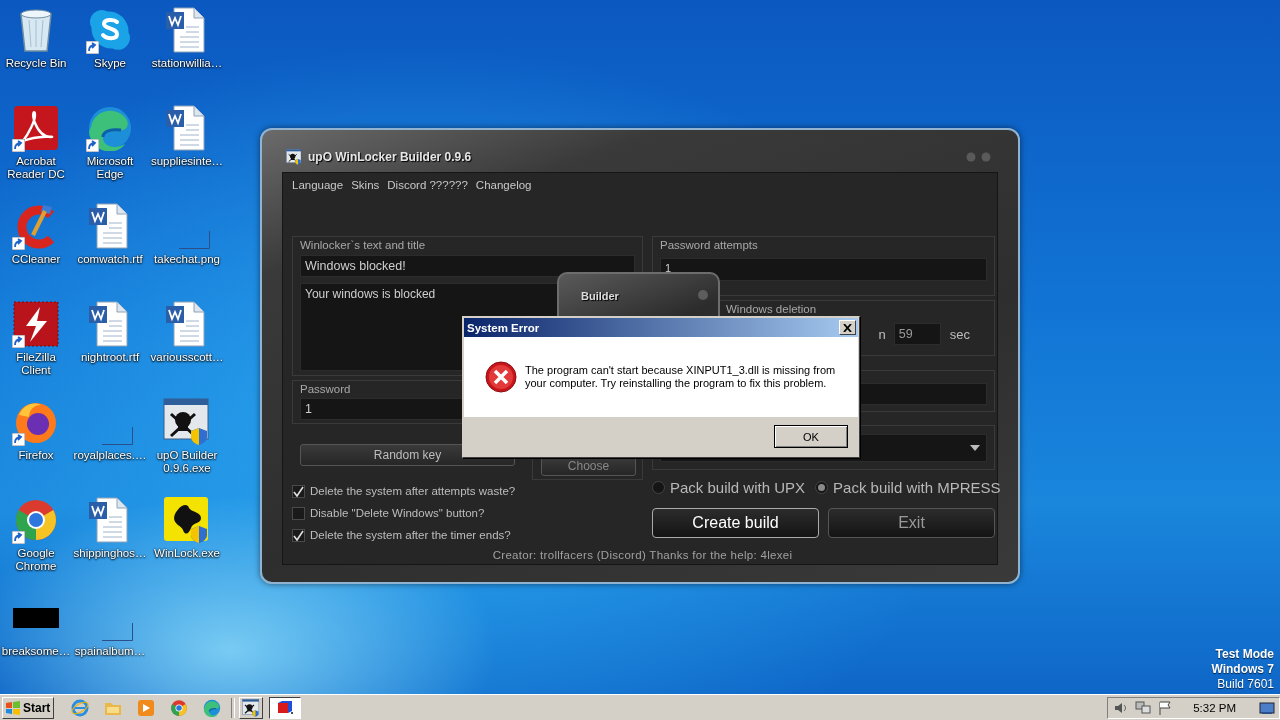 The height and width of the screenshot is (720, 1280). What do you see at coordinates (28, 707) in the screenshot?
I see `start-button: Start` at bounding box center [28, 707].